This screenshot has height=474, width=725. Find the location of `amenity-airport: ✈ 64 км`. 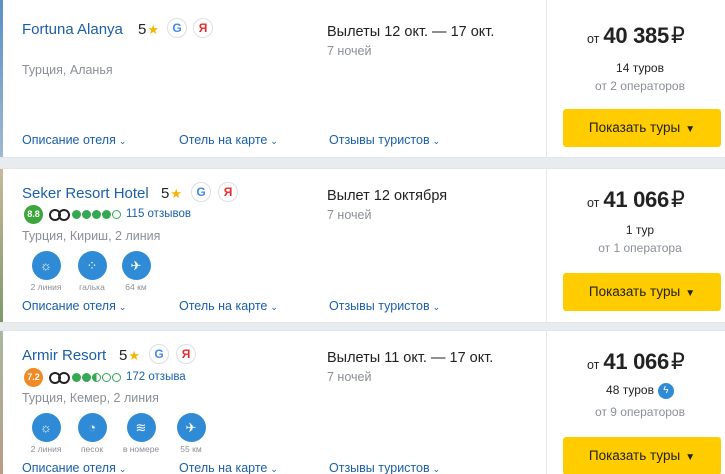

amenity-airport: ✈ 64 км is located at coordinates (136, 271).